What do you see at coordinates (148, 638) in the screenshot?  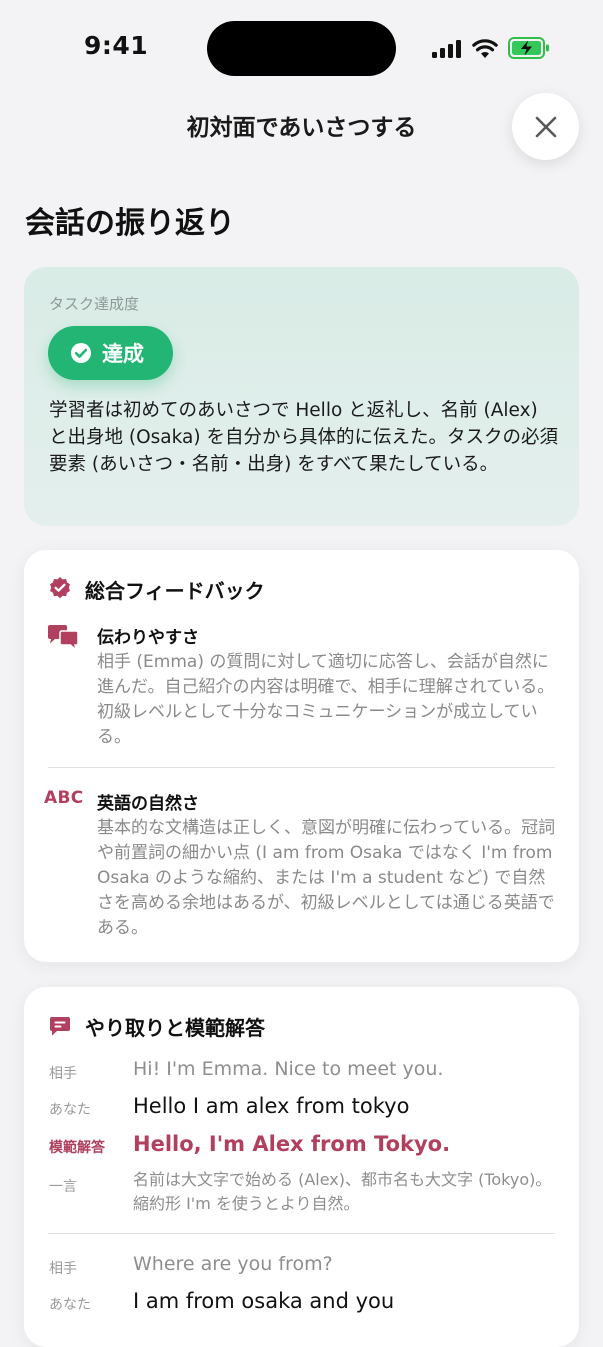 I see `feedback-item-title: 伝わりやすさ` at bounding box center [148, 638].